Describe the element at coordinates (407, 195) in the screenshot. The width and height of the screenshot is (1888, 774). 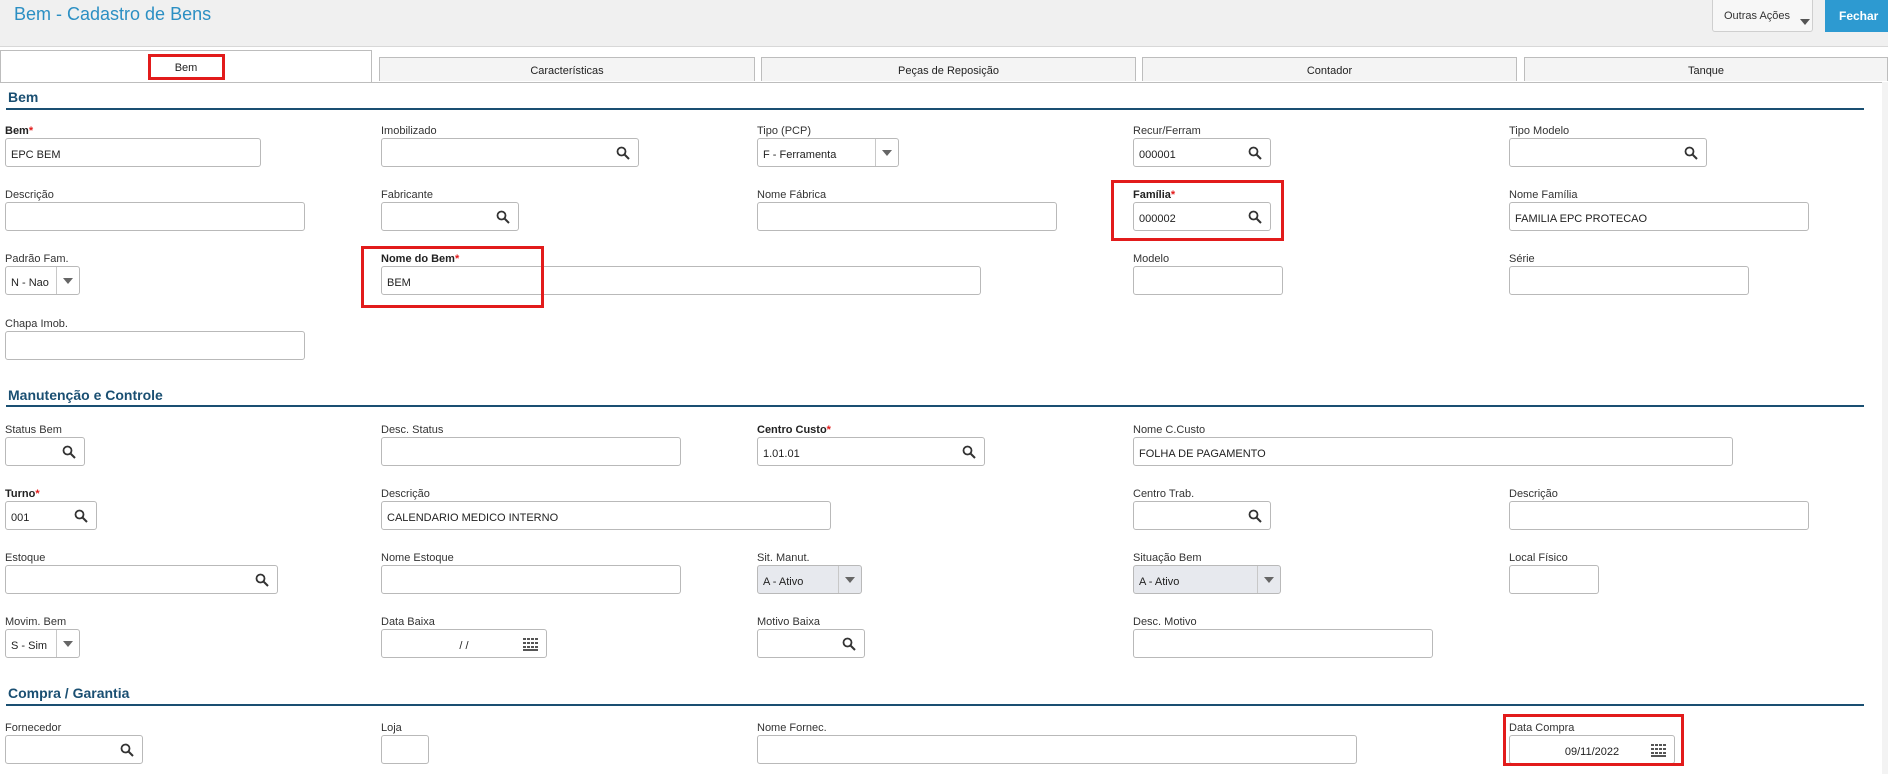
I see `label-fabricante: Fabricante` at that location.